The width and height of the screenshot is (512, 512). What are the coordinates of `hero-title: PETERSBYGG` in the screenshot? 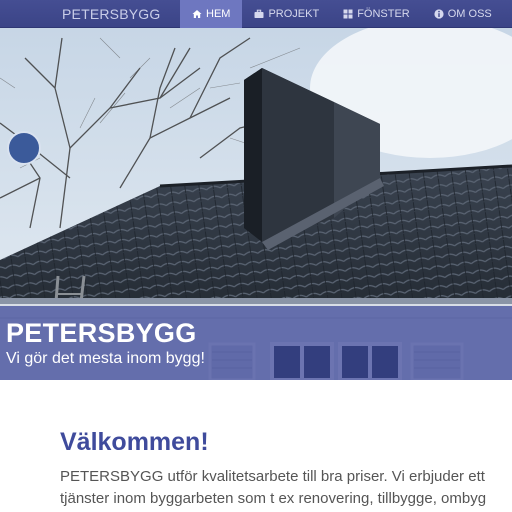 It's located at (101, 333).